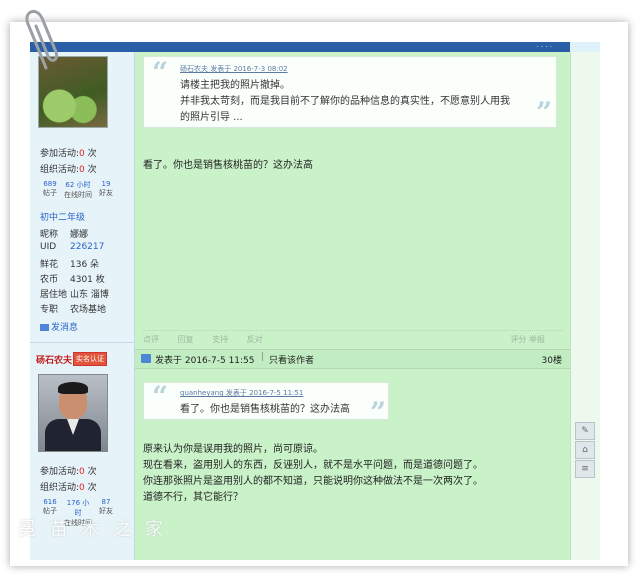 Image resolution: width=640 pixels, height=574 pixels. Describe the element at coordinates (265, 409) in the screenshot. I see `quote-line: 看了。你也是销售核桃苗的？这办法高` at that location.